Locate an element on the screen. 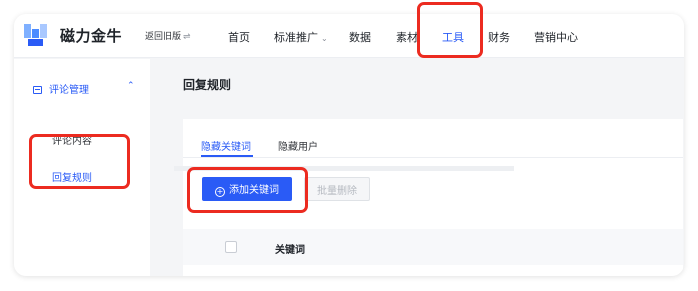 This screenshot has width=698, height=291. batch-delete-button: 批量删除 is located at coordinates (337, 189).